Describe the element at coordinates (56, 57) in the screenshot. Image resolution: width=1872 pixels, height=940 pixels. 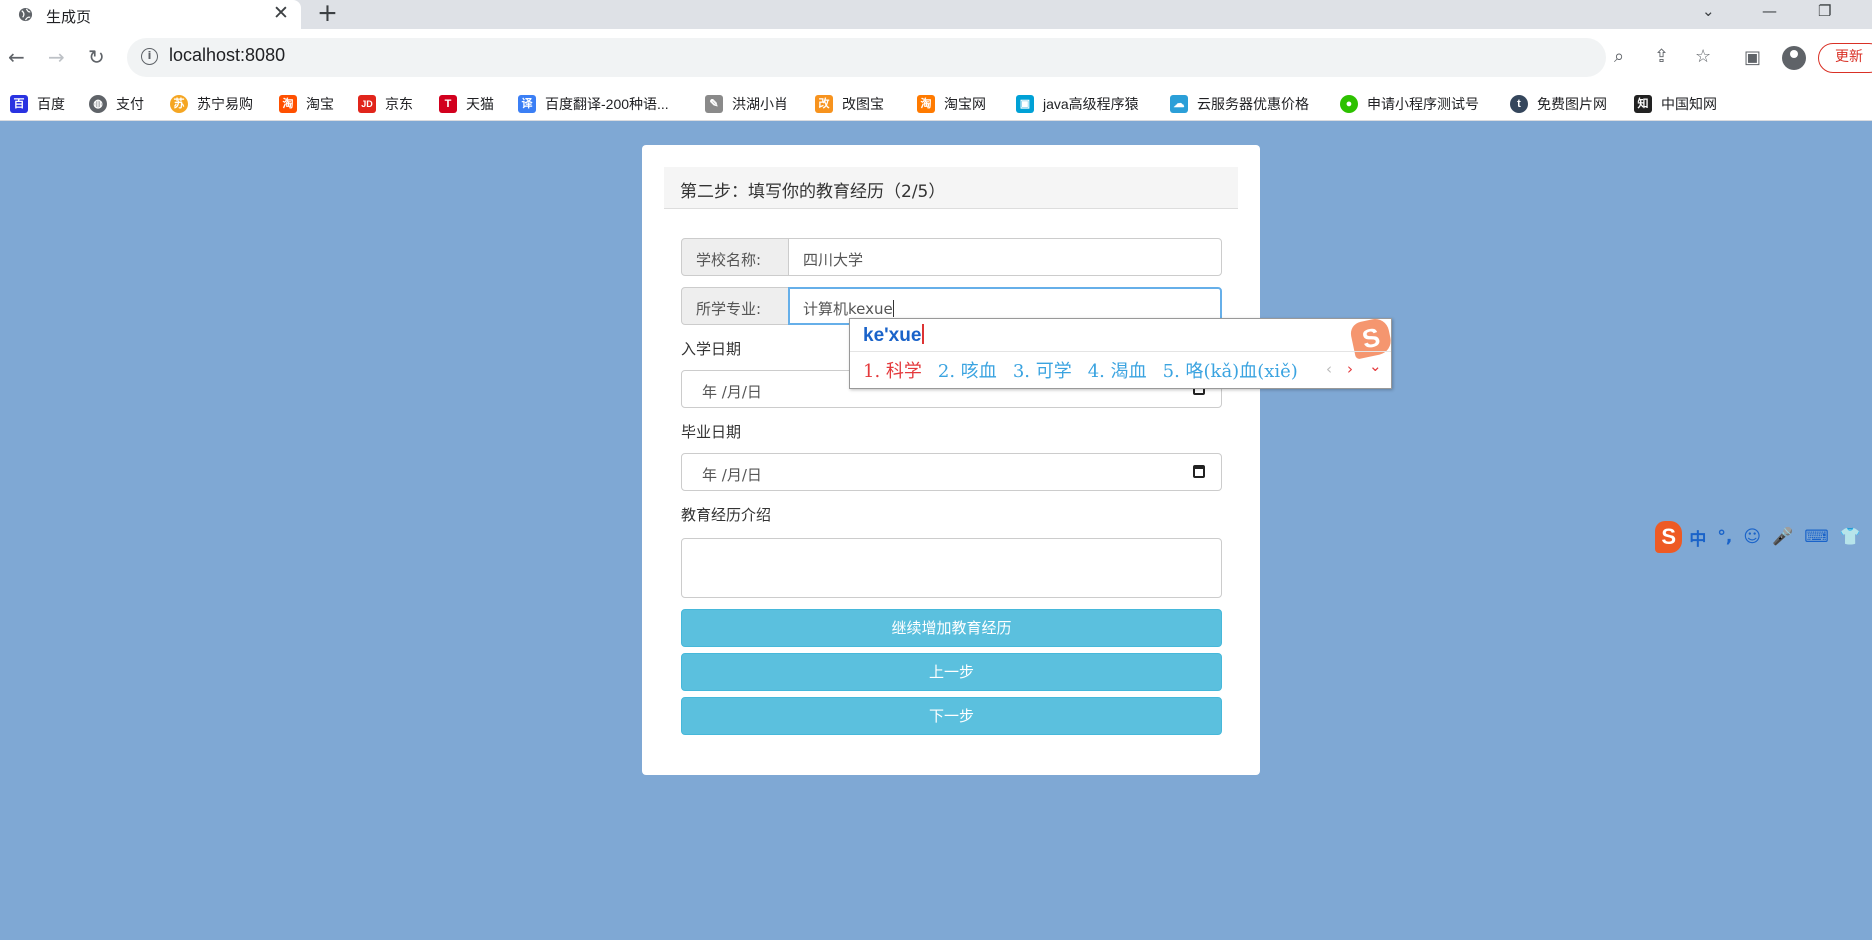
I see `forward-icon: →` at that location.